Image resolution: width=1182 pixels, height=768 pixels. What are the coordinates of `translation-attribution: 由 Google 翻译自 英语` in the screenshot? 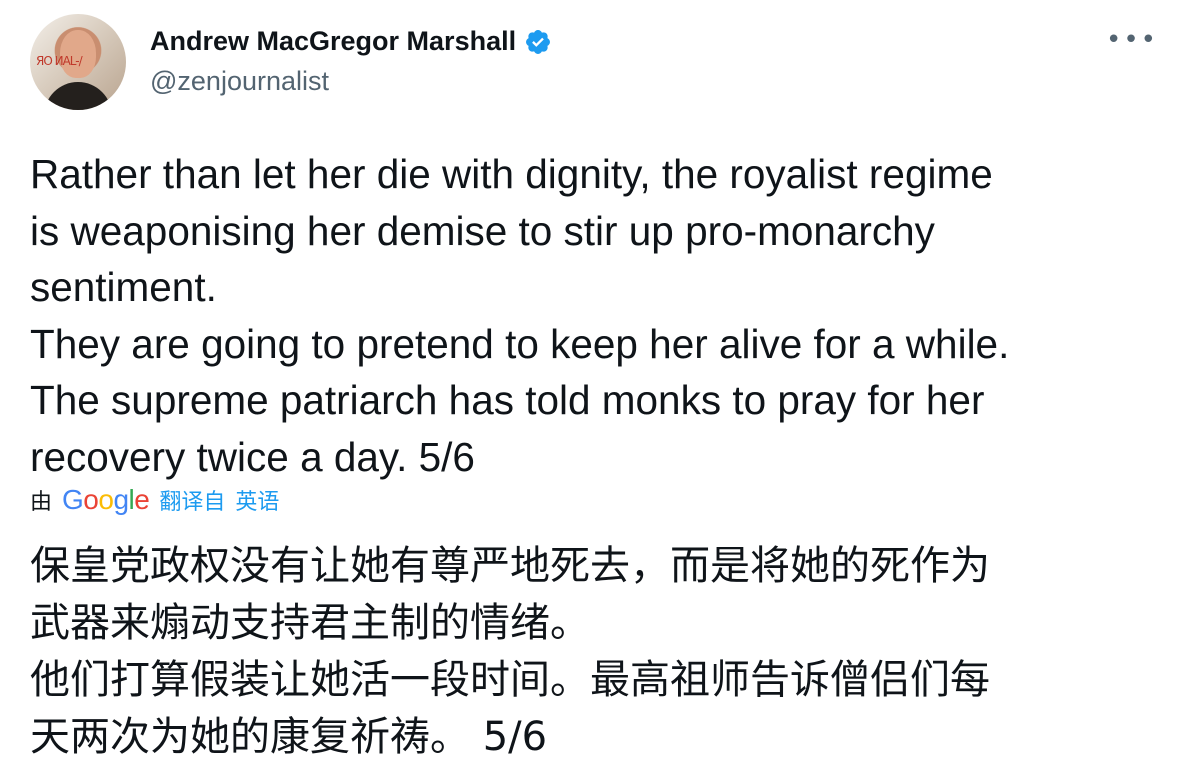 It's located at (154, 500).